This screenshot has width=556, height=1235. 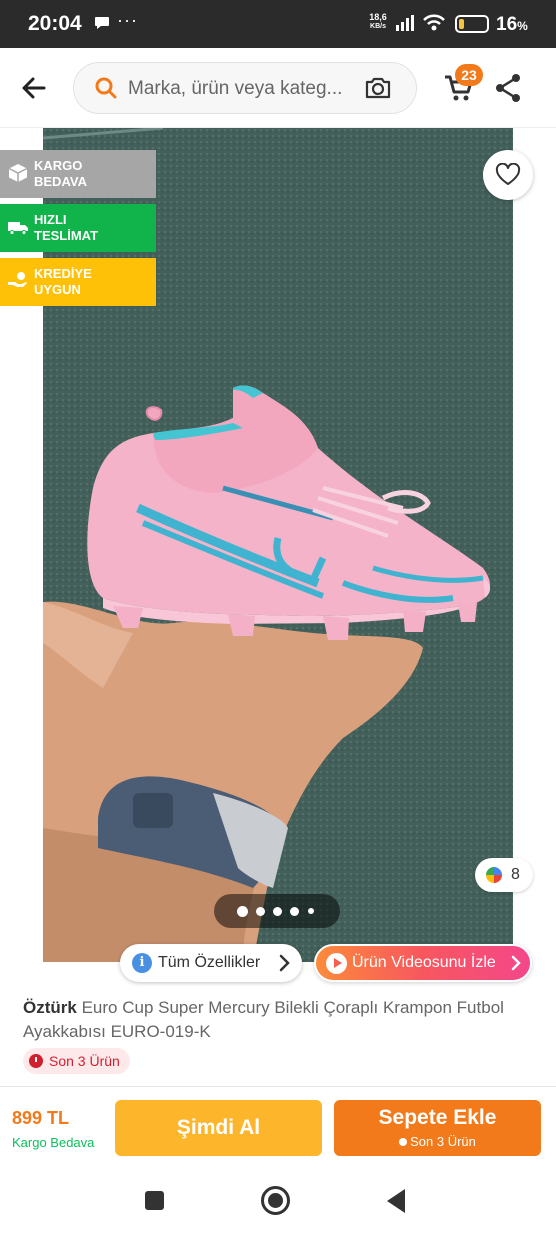 I want to click on truck-icon, so click(x=18, y=228).